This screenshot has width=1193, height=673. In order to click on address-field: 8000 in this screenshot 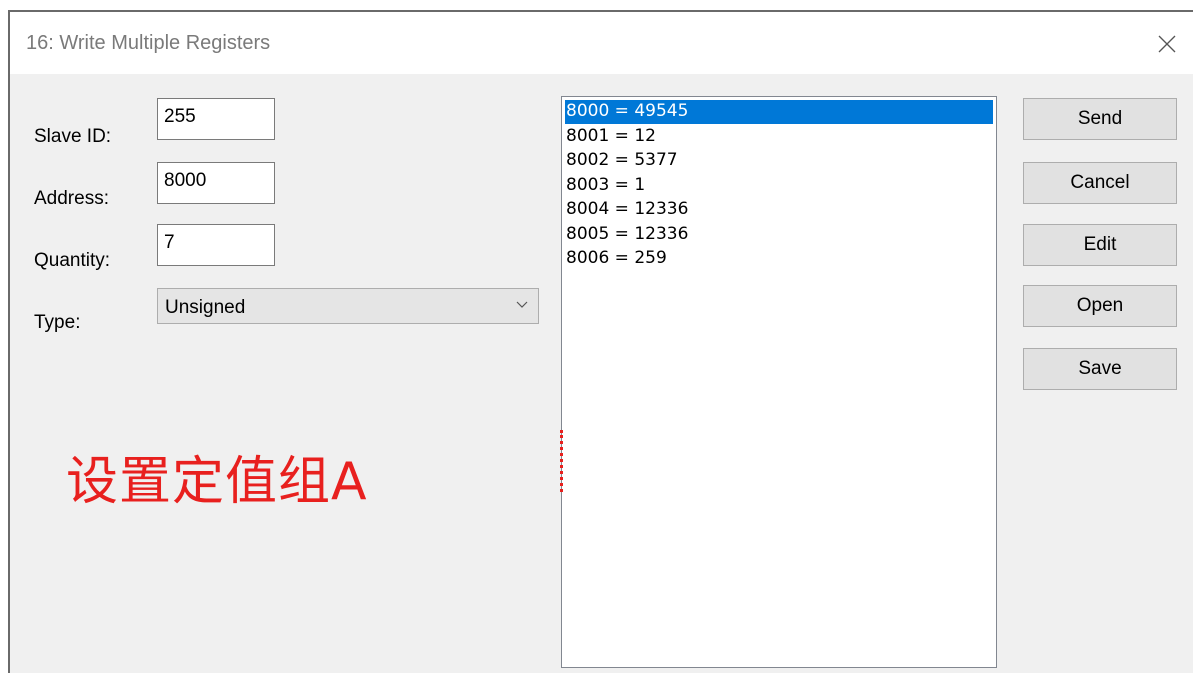, I will do `click(216, 183)`.